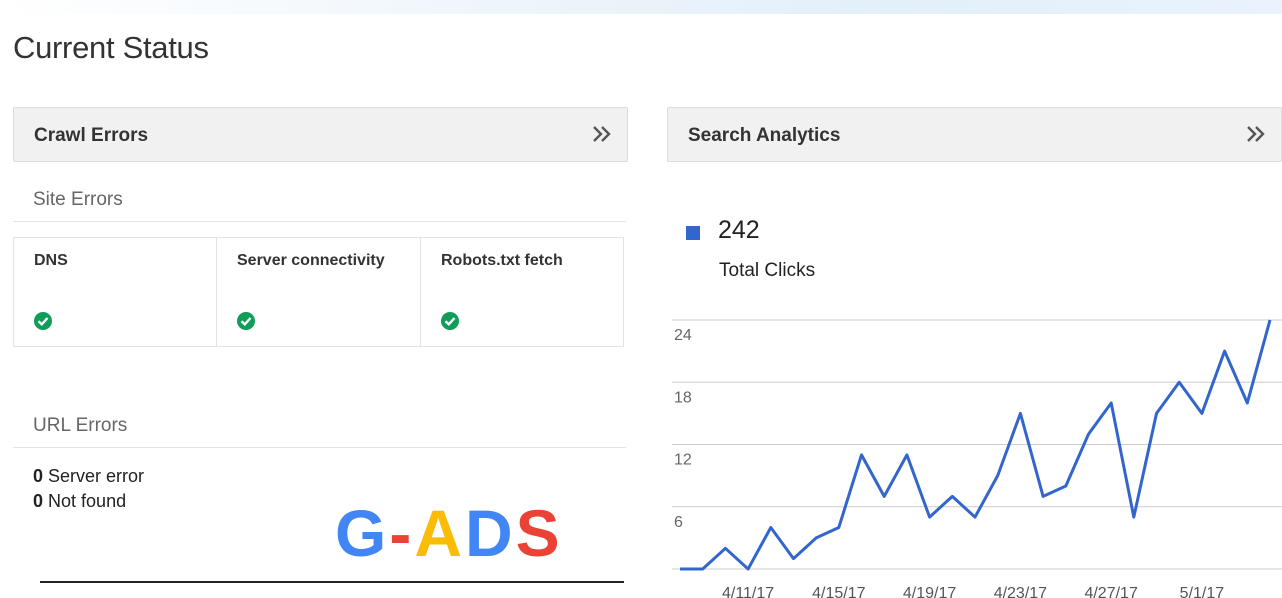 The image size is (1282, 598). I want to click on y-tick-label: 6, so click(678, 522).